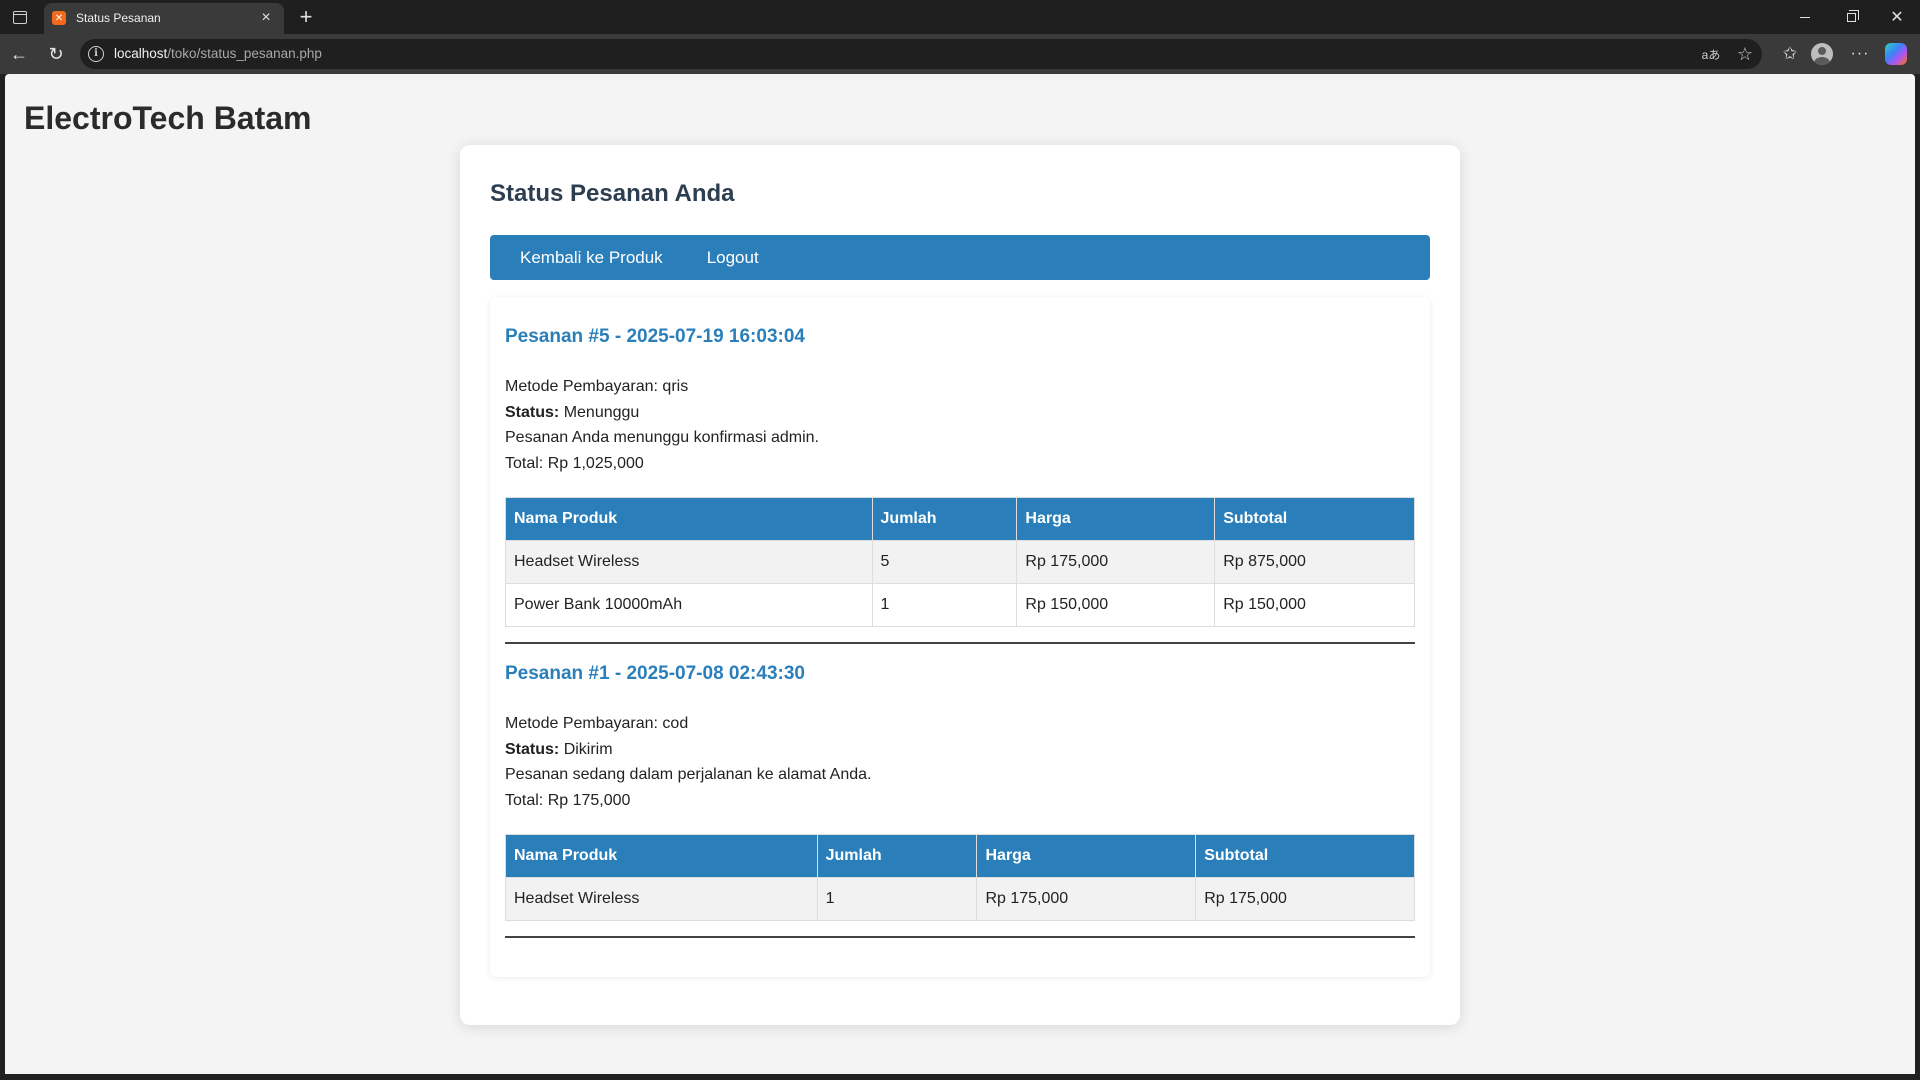  What do you see at coordinates (1305, 899) in the screenshot?
I see `product-subtotal: Rp 175,000` at bounding box center [1305, 899].